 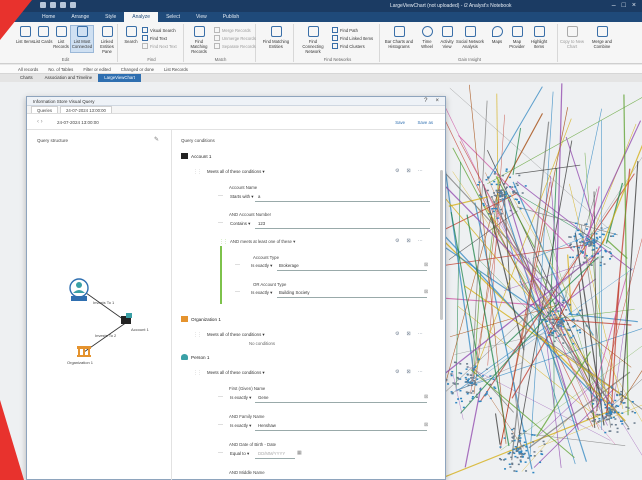 What do you see at coordinates (441, 245) in the screenshot?
I see `conditions-scrollbar` at bounding box center [441, 245].